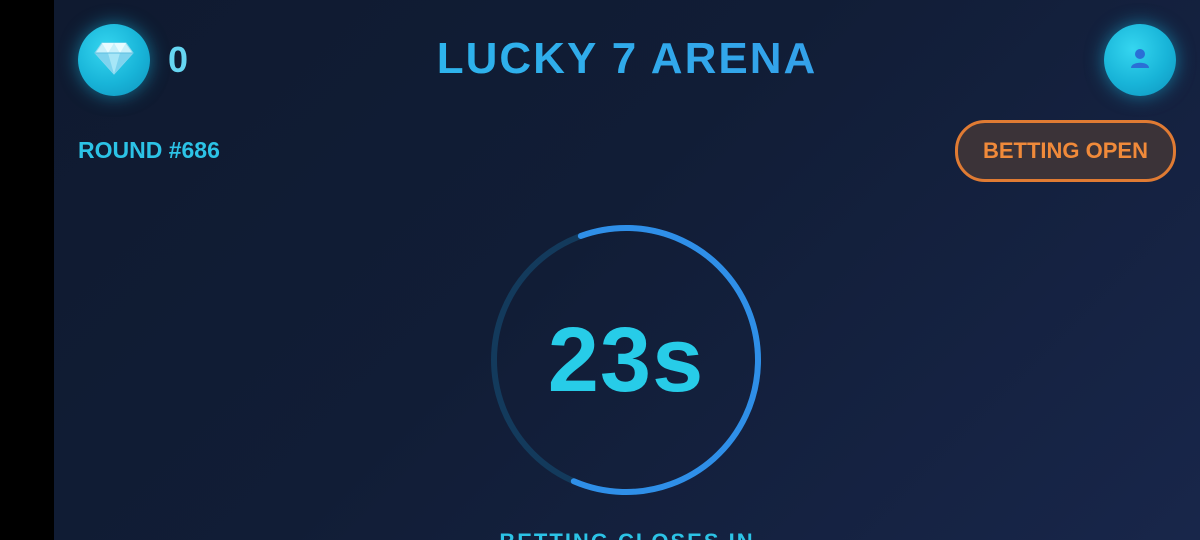 This screenshot has height=540, width=1200. What do you see at coordinates (27, 270) in the screenshot?
I see `left-edge-bar` at bounding box center [27, 270].